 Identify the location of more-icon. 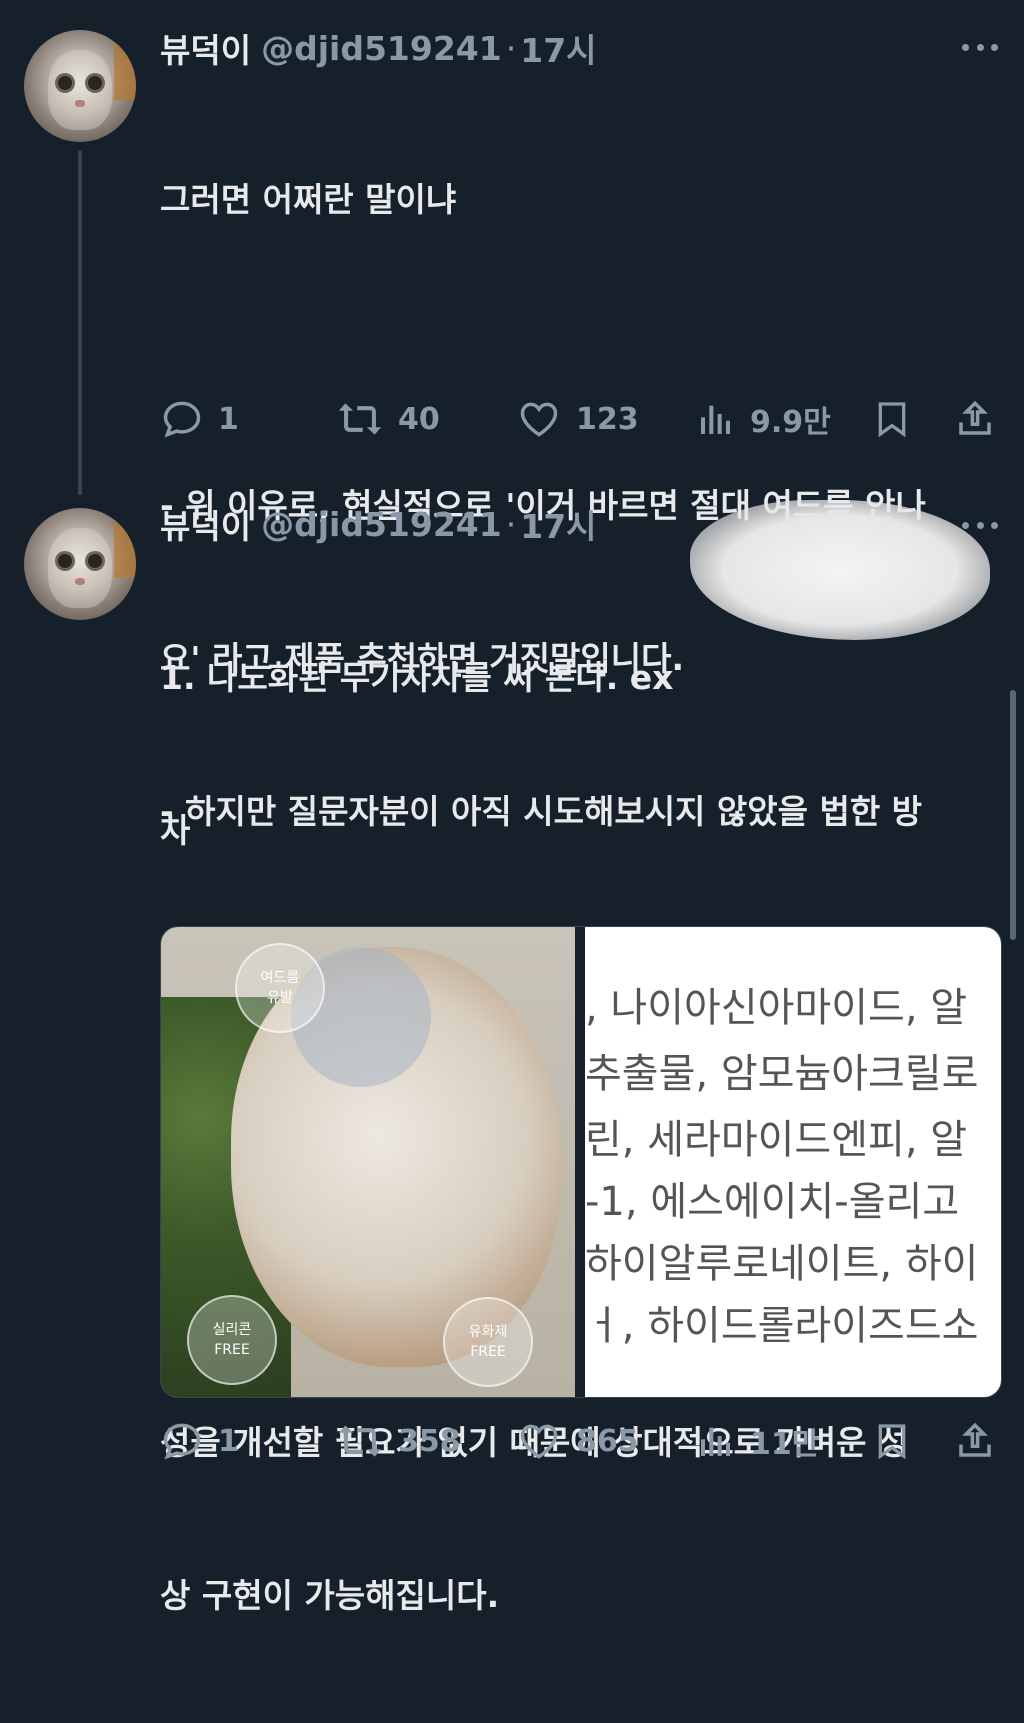
(980, 47).